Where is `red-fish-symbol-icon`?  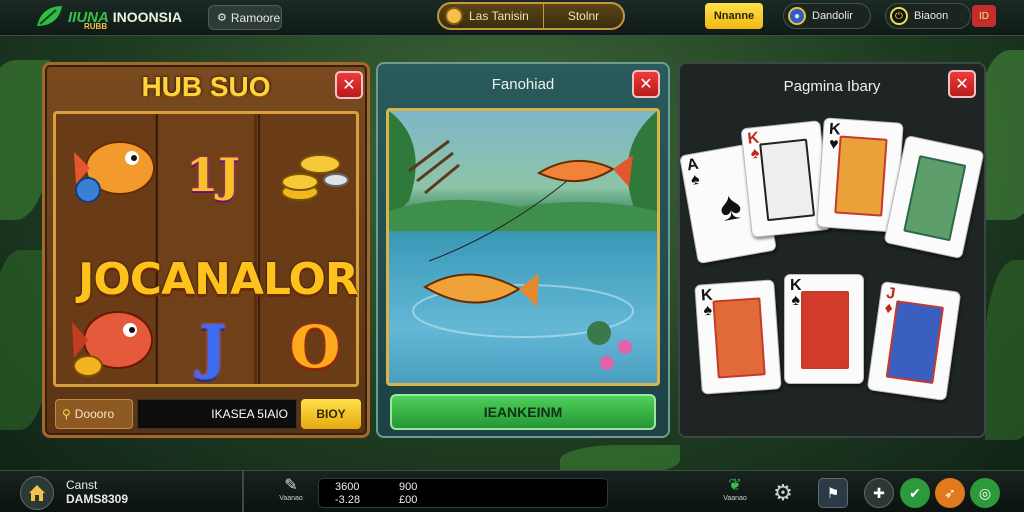
red-fish-symbol-icon is located at coordinates (112, 344).